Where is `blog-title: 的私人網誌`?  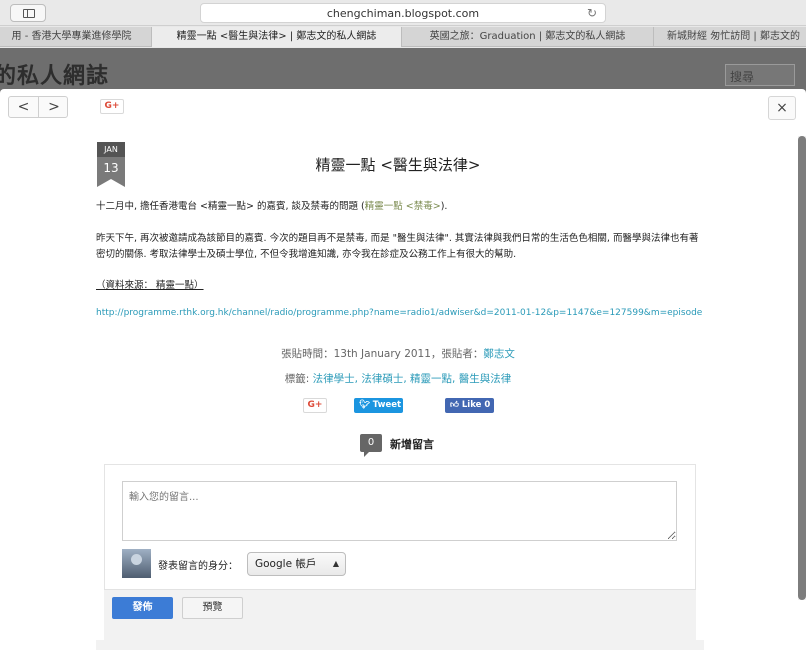
blog-title: 的私人網誌 is located at coordinates (54, 74).